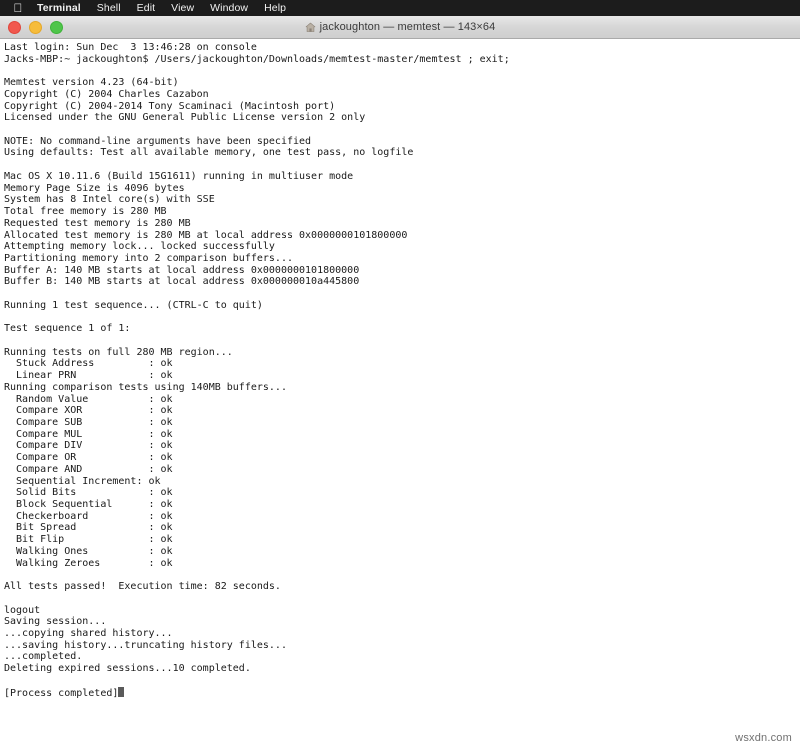 Image resolution: width=800 pixels, height=750 pixels. Describe the element at coordinates (310, 27) in the screenshot. I see `home-icon` at that location.